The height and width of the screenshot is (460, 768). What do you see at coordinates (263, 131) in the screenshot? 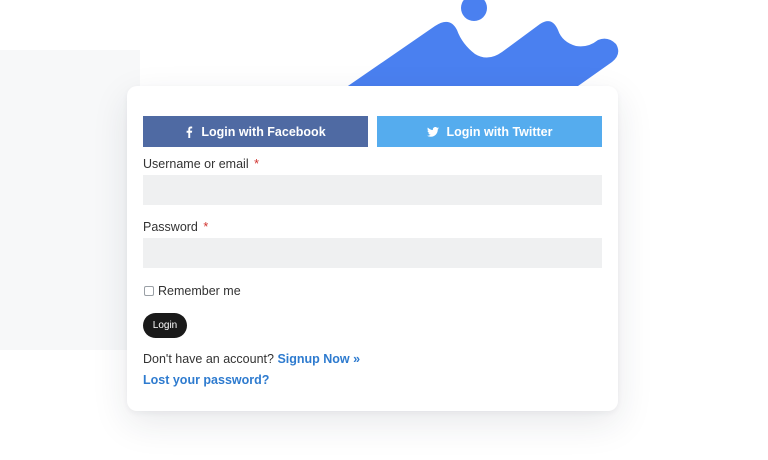
I see `facebook-login-label: Login with Facebook` at bounding box center [263, 131].